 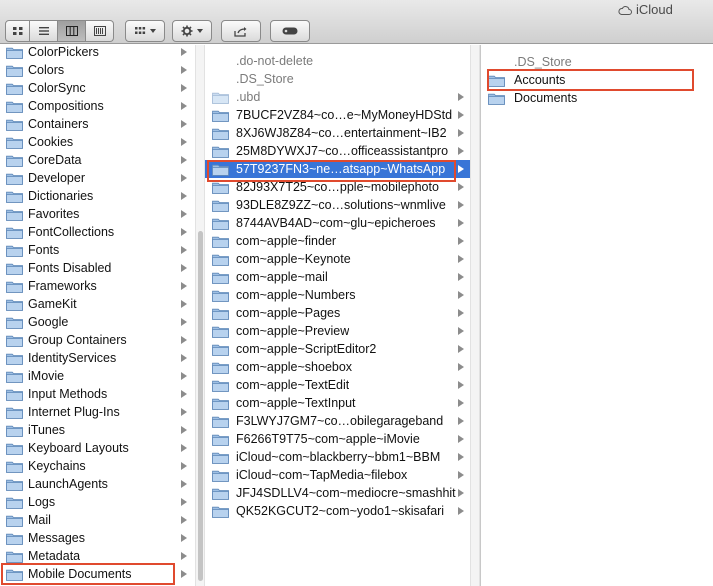 I want to click on column-1-item-dictionaries: Dictionaries, so click(x=97, y=196).